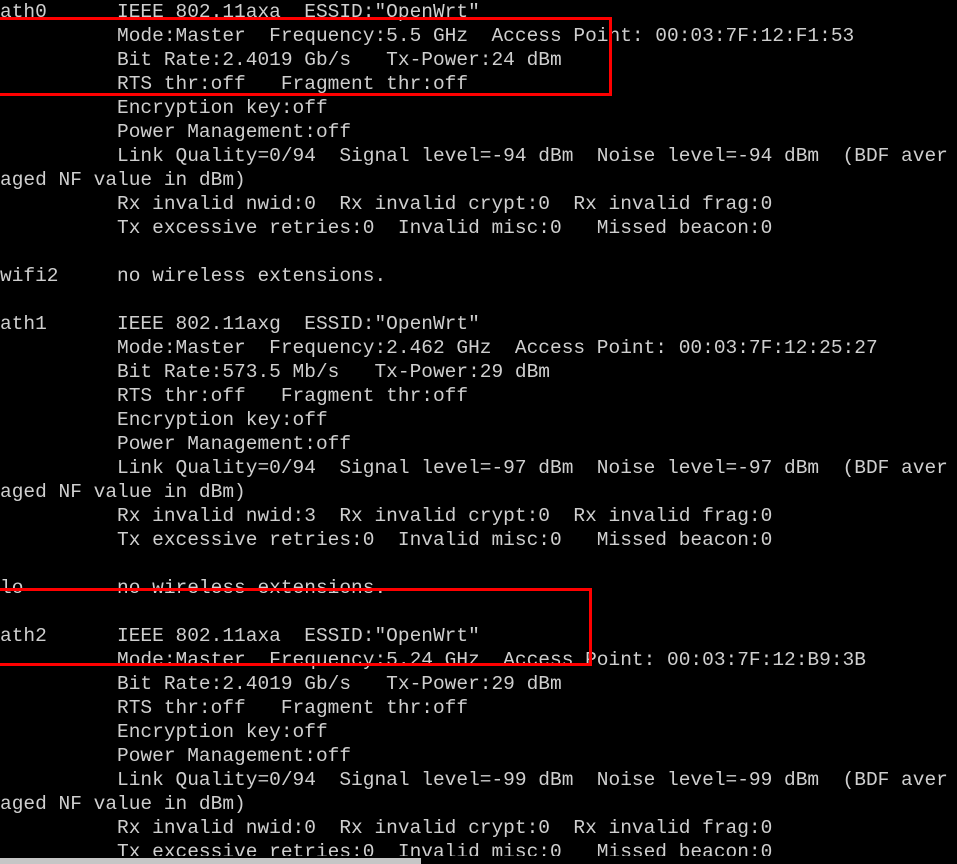 The image size is (957, 864). I want to click on terminal-line: Bit Rate:2.4019 Gb/s Tx-Power:24 dBm, so click(281, 60).